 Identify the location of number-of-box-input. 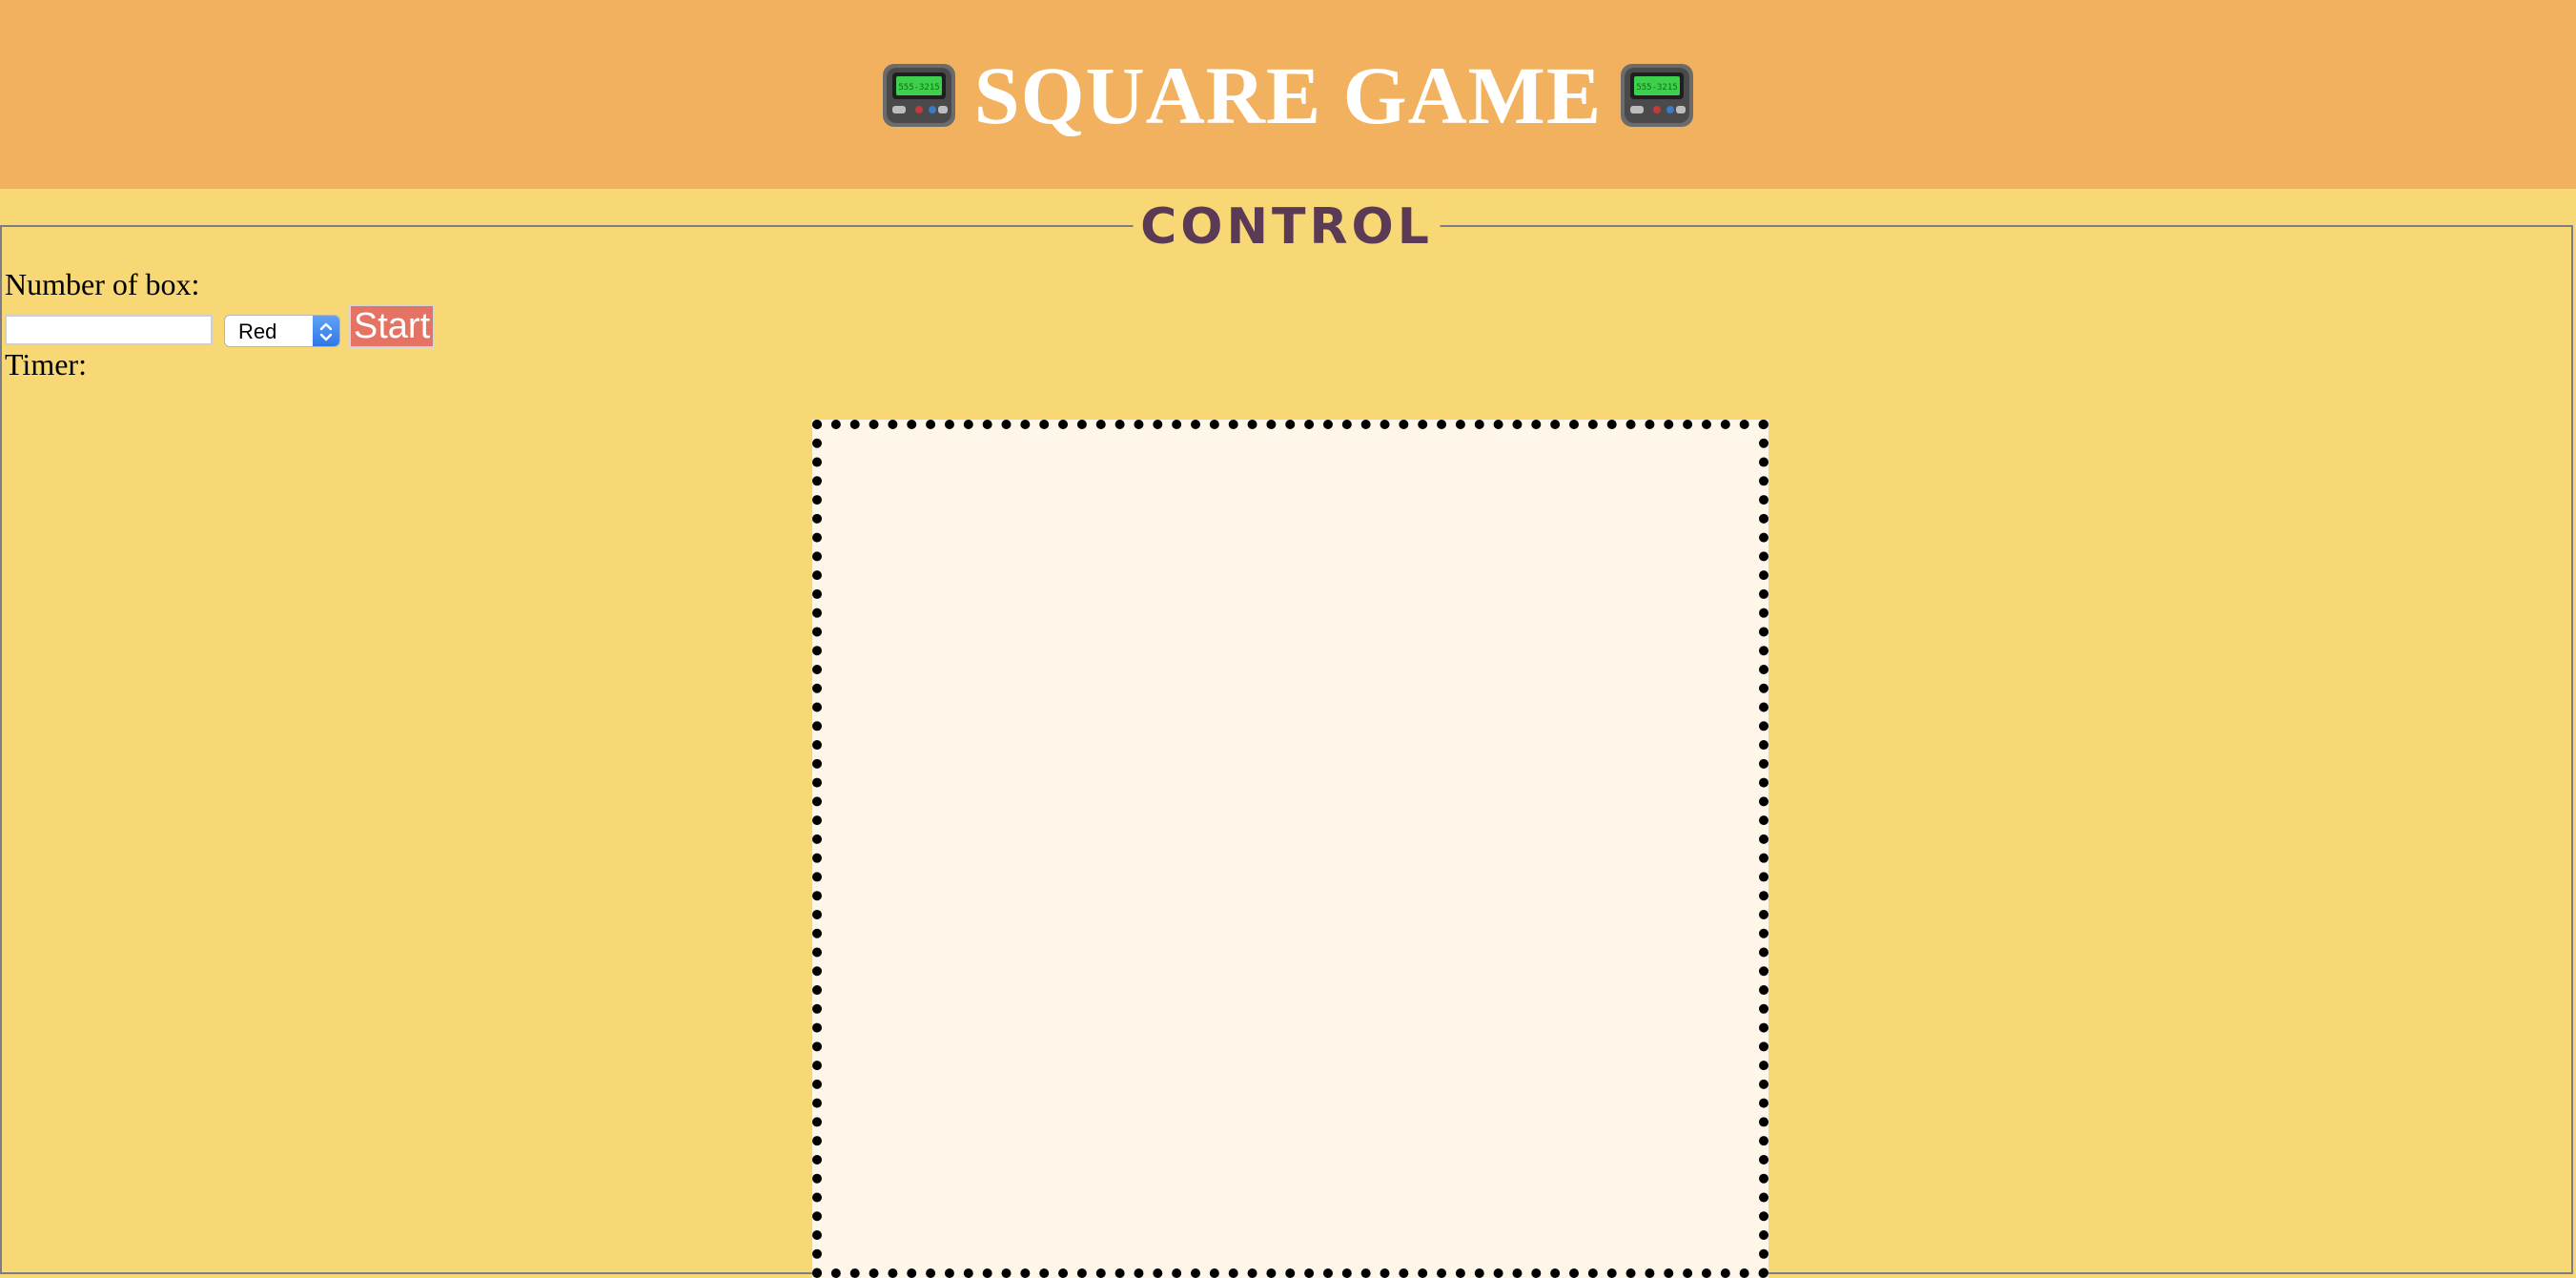
(109, 330).